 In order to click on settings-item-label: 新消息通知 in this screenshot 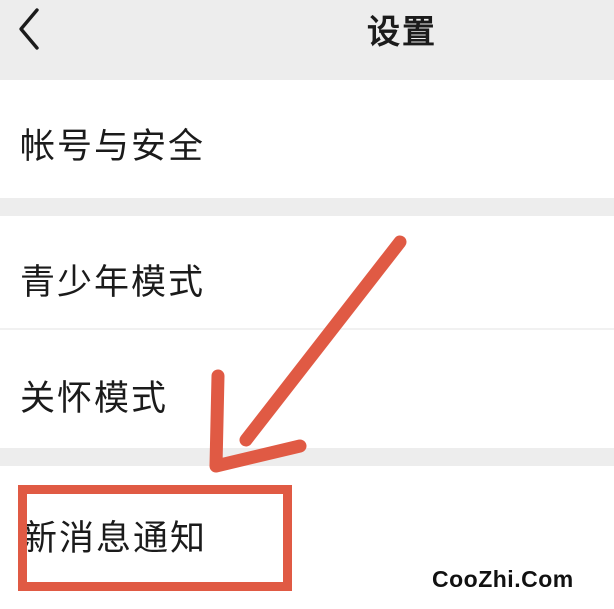, I will do `click(115, 539)`.